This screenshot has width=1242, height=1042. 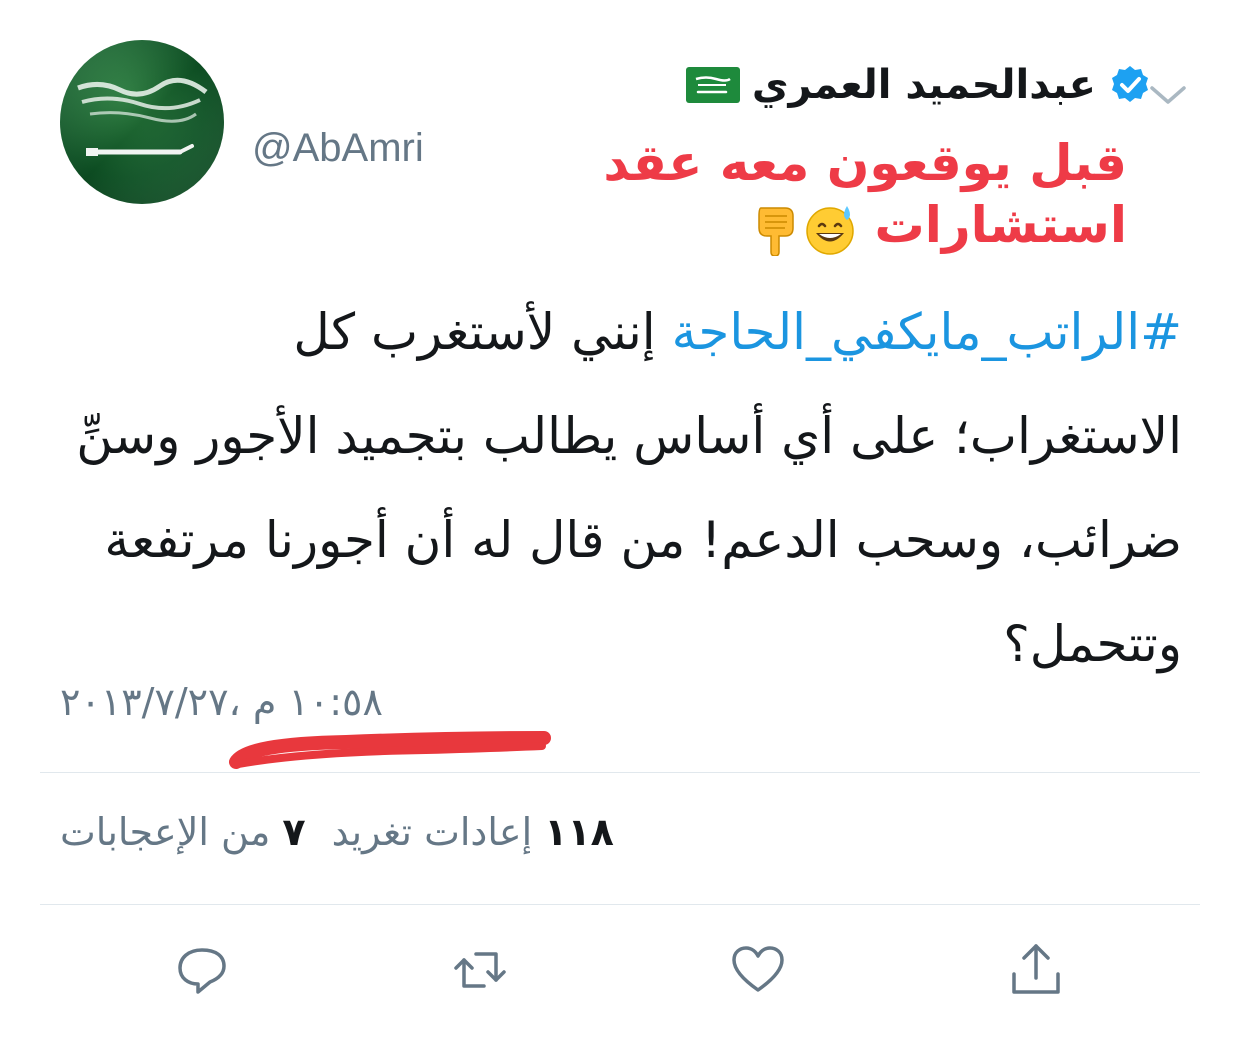 I want to click on pointing-down-hand-icon, so click(x=776, y=231).